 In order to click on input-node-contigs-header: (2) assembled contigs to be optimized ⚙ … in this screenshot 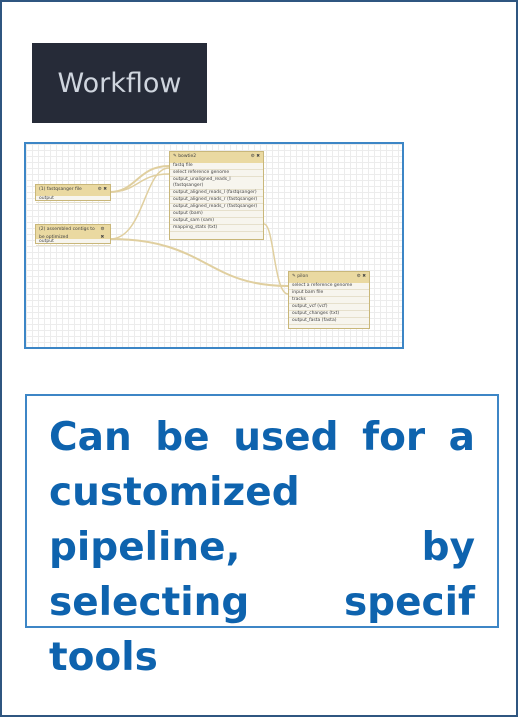, I will do `click(73, 232)`.